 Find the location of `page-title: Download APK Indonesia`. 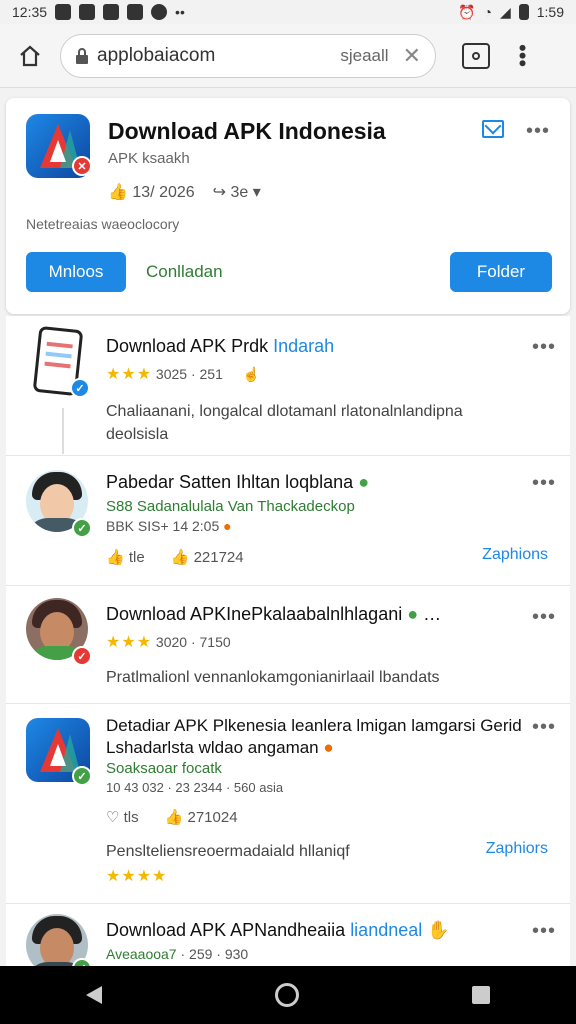

page-title: Download APK Indonesia is located at coordinates (247, 131).